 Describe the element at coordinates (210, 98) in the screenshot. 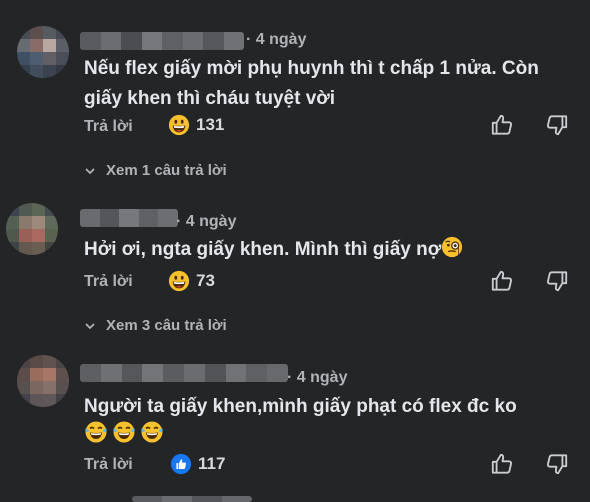

I see `comment-text-line-2: giấy khen thì cháu tuyệt vời` at that location.